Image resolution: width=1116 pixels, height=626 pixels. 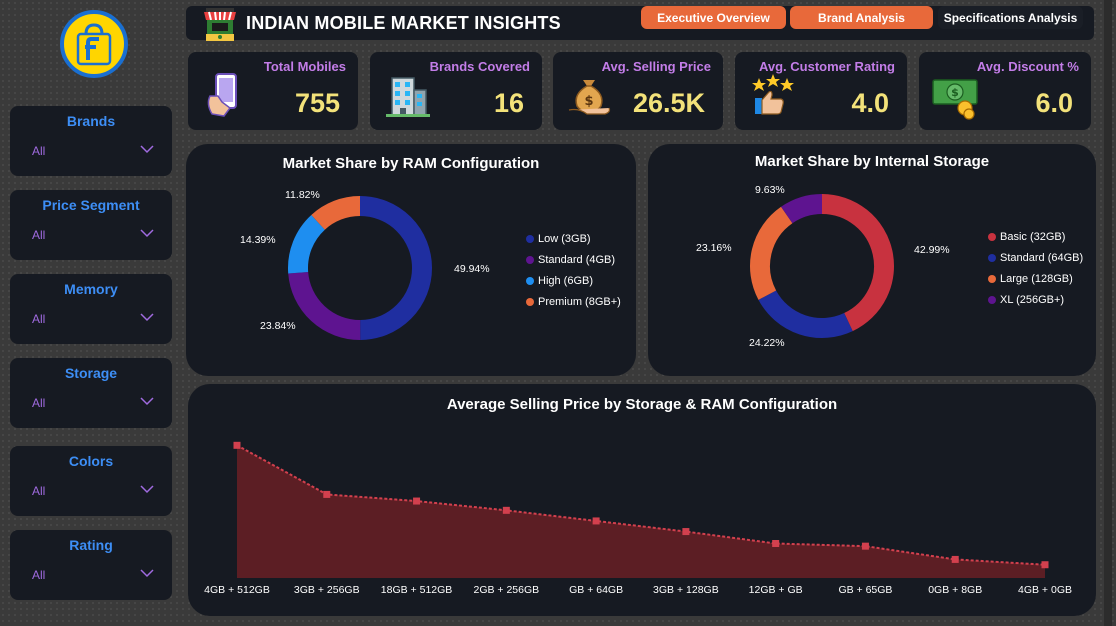 What do you see at coordinates (273, 91) in the screenshot?
I see `kpi-total-mobiles: Total Mobiles 755` at bounding box center [273, 91].